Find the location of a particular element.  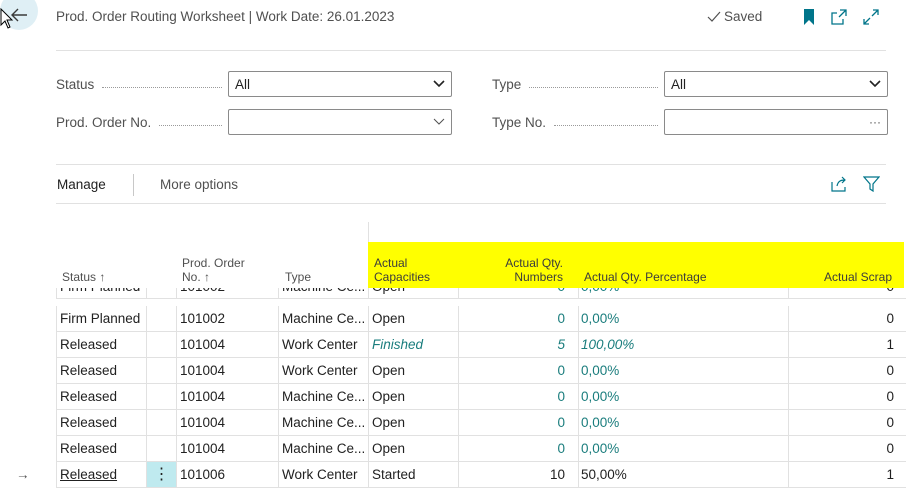

column-header-actual-qty-percentage: Actual Qty. Percentage is located at coordinates (645, 277).